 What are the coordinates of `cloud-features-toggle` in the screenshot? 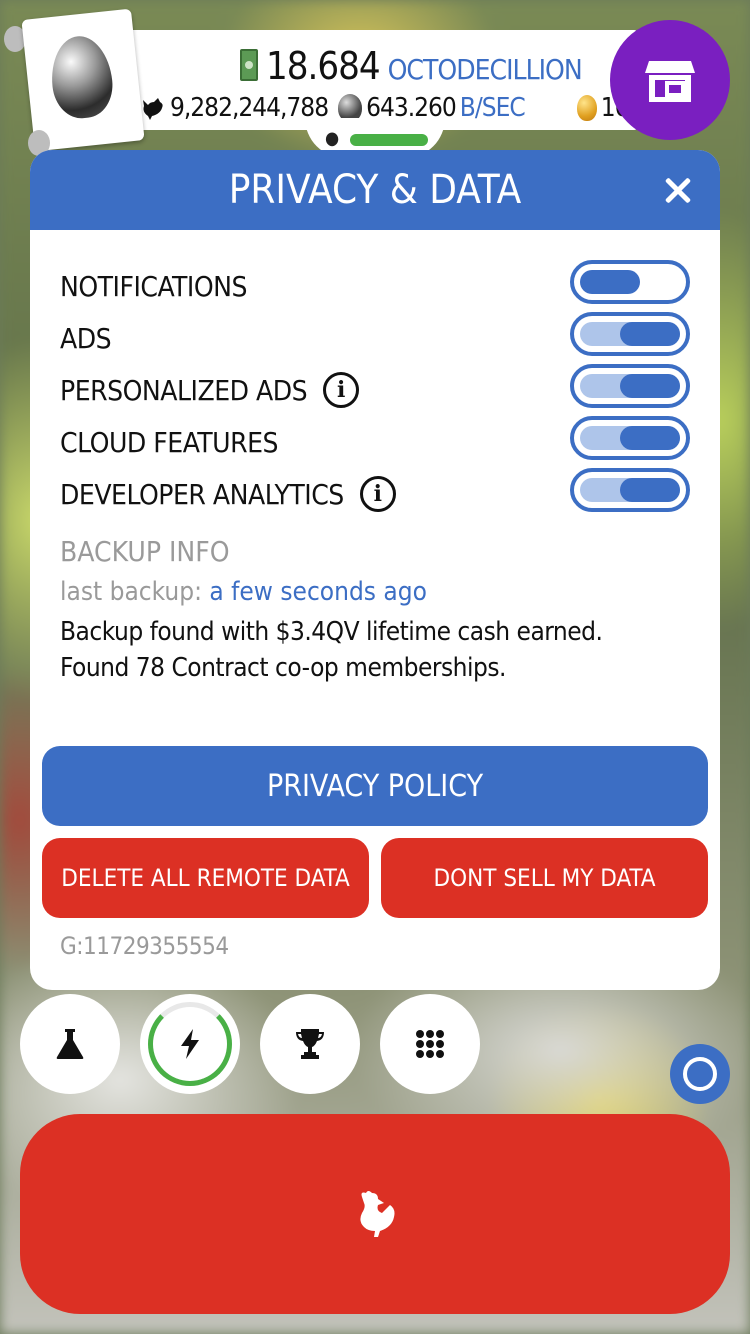 It's located at (630, 438).